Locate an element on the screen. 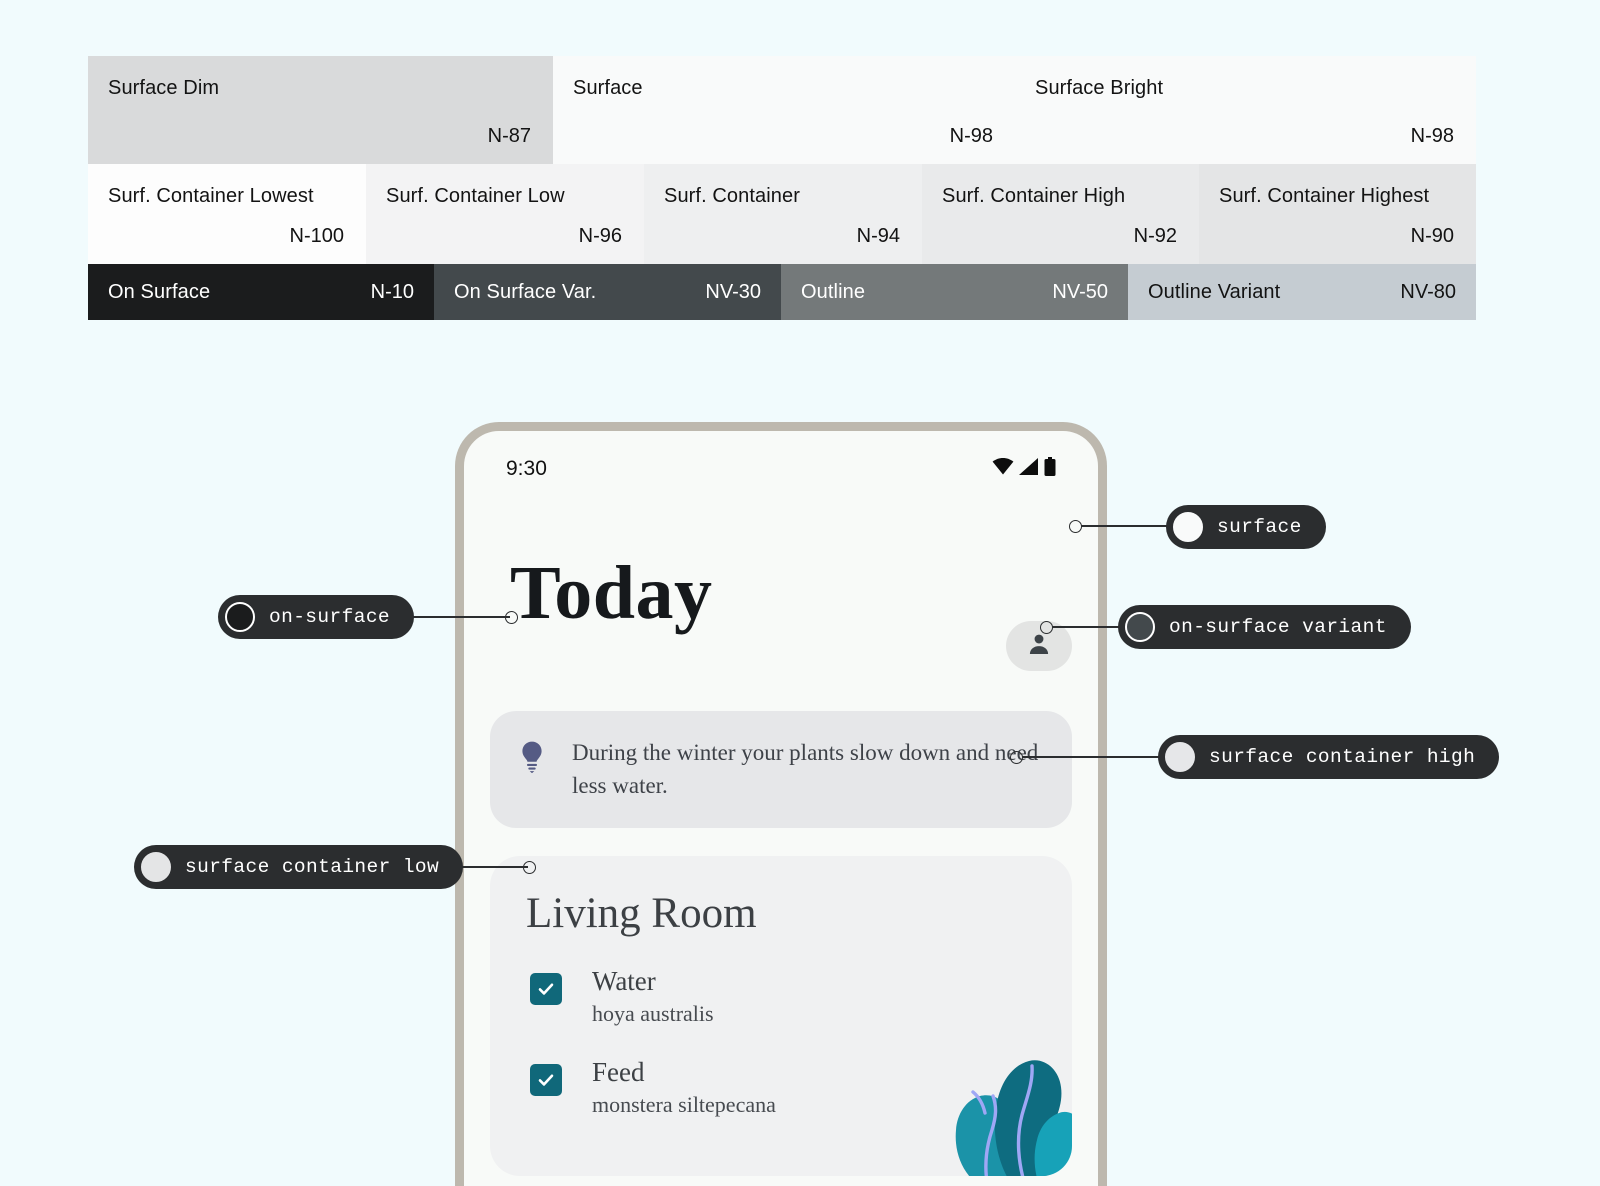  swatch-label: On Surface Var. is located at coordinates (525, 292).